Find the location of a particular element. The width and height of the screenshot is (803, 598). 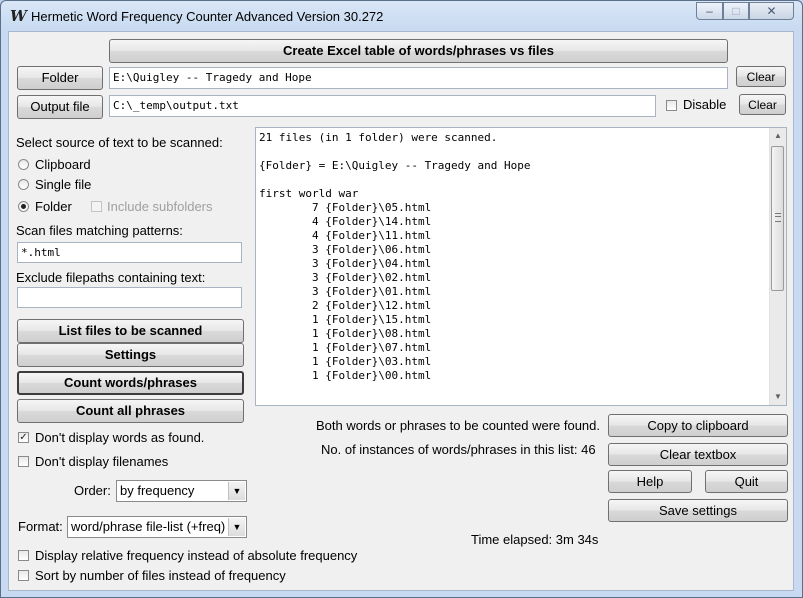

count-words-button: Count words/phrases is located at coordinates (130, 383).